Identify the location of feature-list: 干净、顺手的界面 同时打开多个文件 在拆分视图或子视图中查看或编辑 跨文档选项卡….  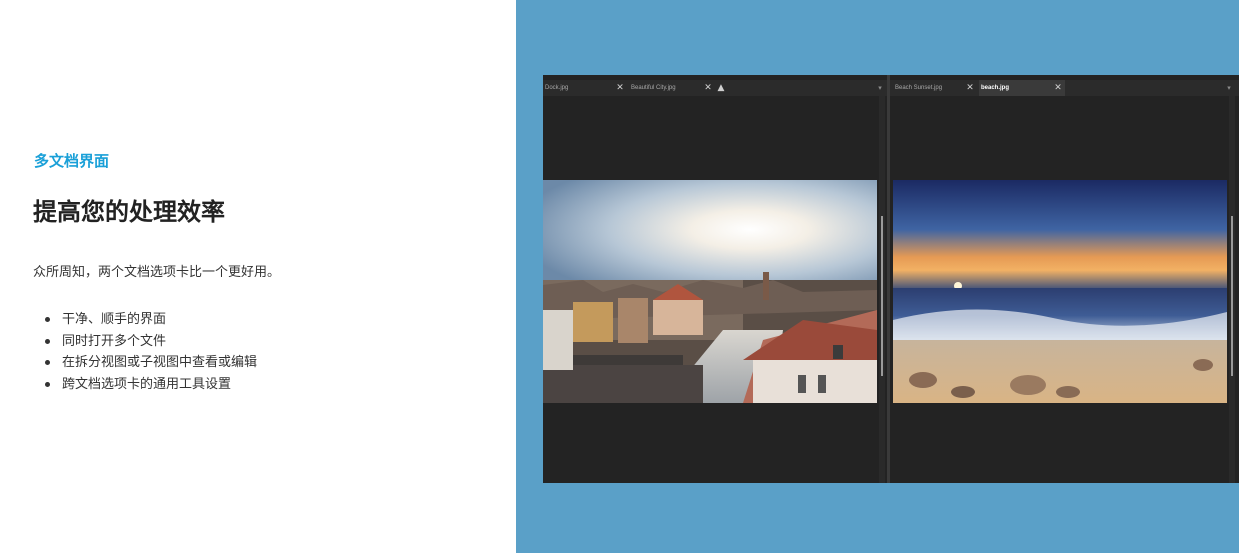
(151, 352).